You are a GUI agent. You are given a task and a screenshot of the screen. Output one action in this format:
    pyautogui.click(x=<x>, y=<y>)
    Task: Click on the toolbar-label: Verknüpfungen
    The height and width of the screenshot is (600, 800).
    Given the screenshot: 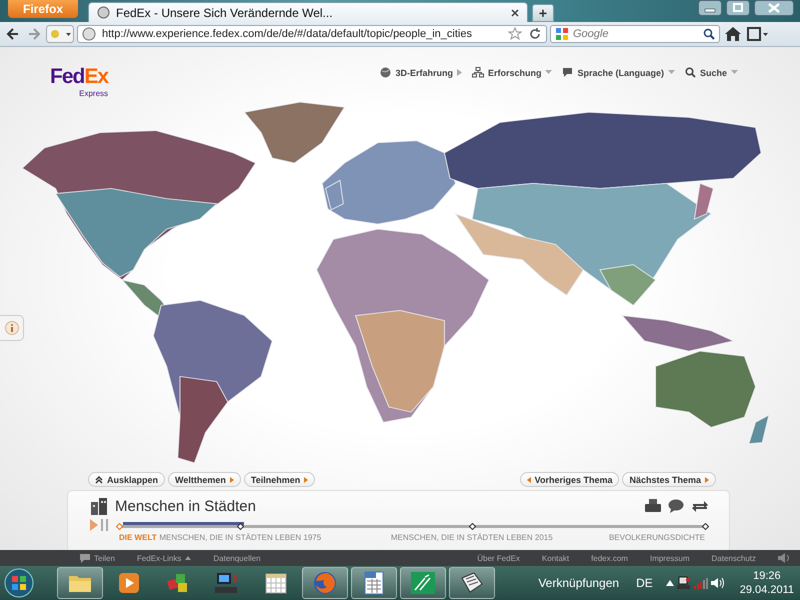 What is the action you would take?
    pyautogui.click(x=579, y=583)
    